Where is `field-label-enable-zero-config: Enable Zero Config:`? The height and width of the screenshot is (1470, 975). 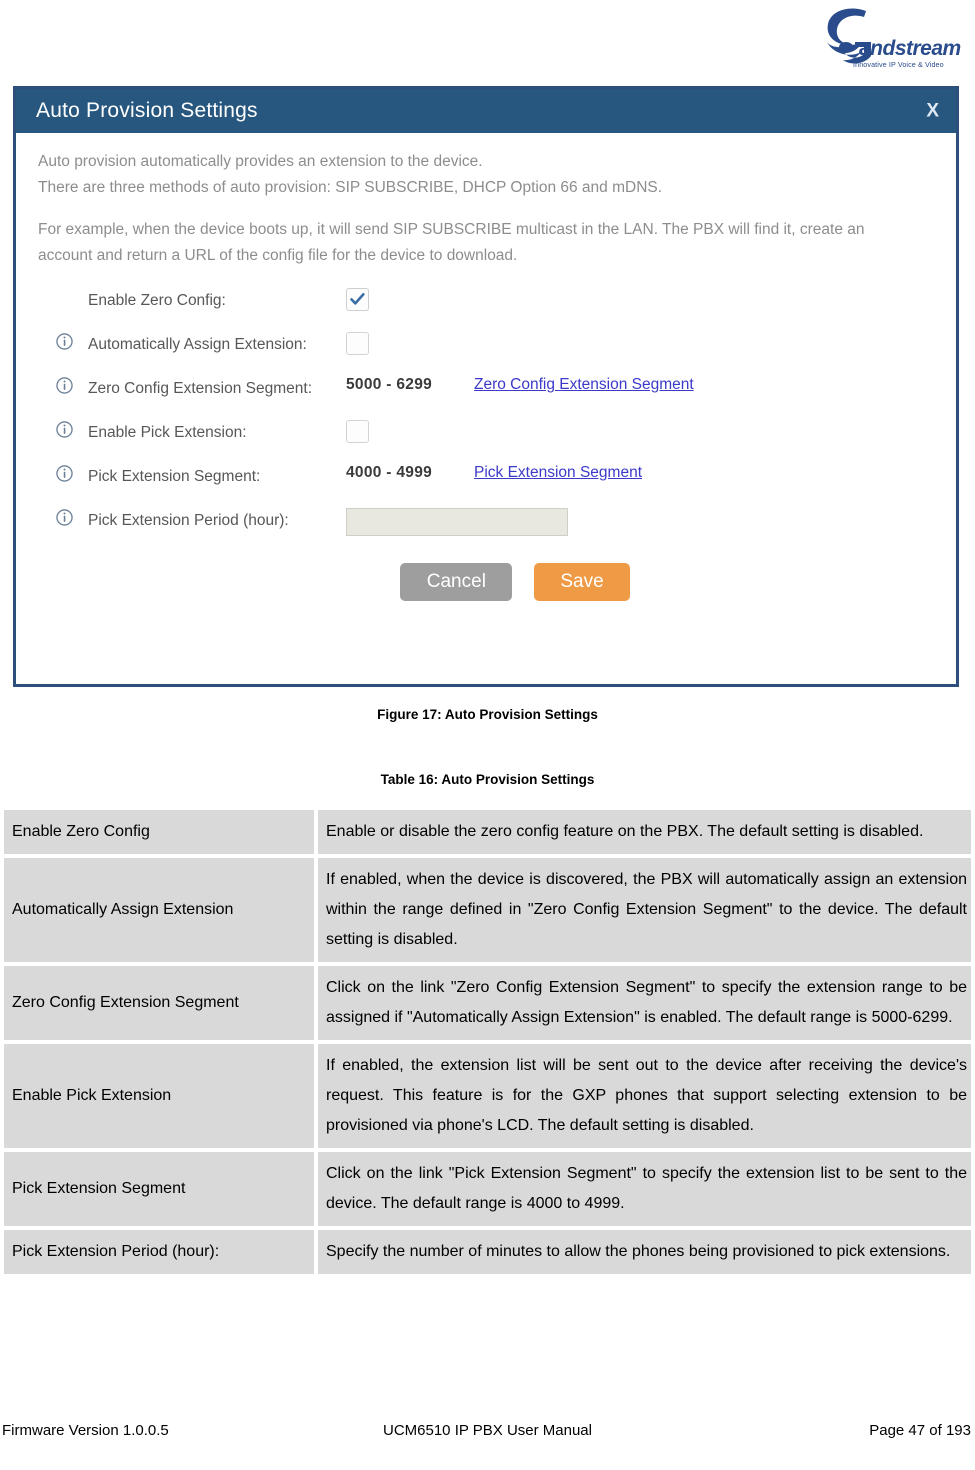 field-label-enable-zero-config: Enable Zero Config: is located at coordinates (157, 300).